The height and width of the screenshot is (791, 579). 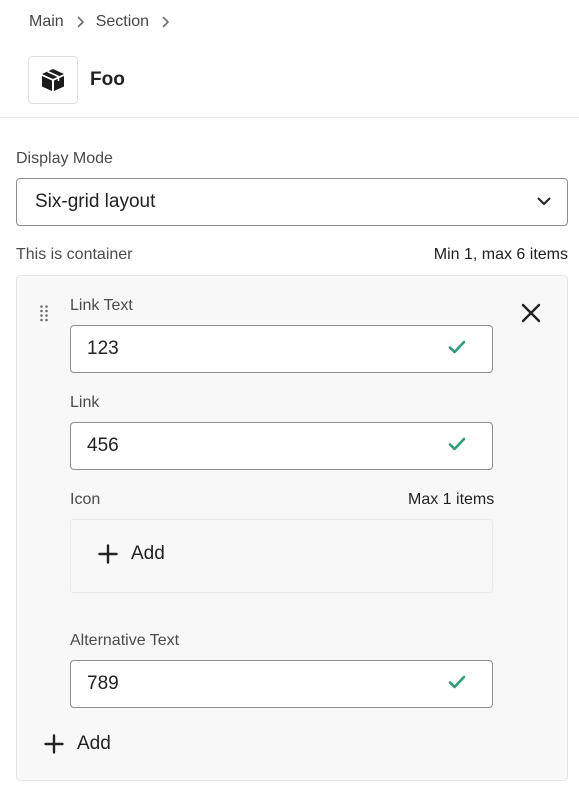 What do you see at coordinates (44, 315) in the screenshot?
I see `drag-handle-icon` at bounding box center [44, 315].